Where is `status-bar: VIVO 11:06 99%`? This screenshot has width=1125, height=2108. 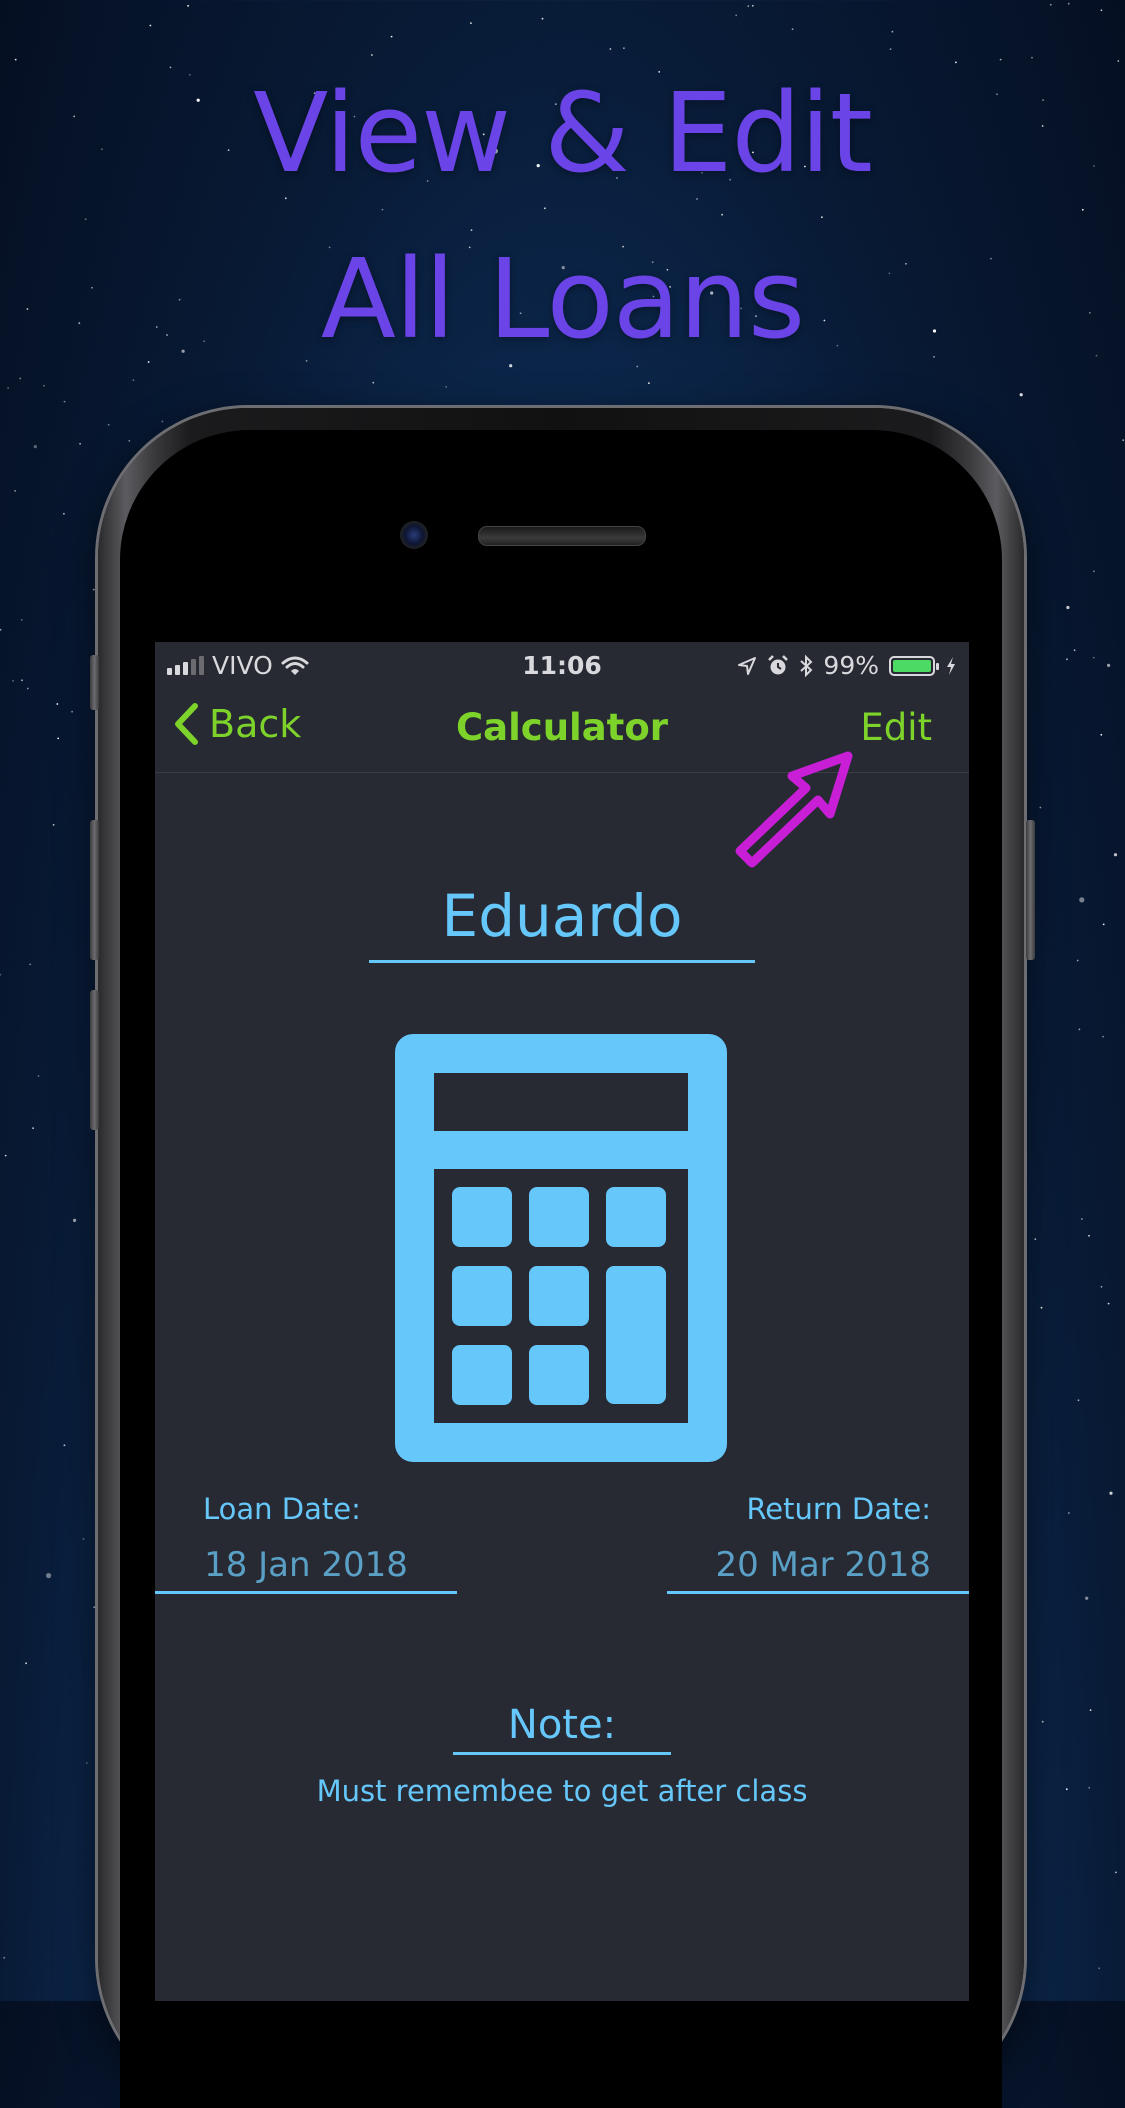
status-bar: VIVO 11:06 99% is located at coordinates (562, 663).